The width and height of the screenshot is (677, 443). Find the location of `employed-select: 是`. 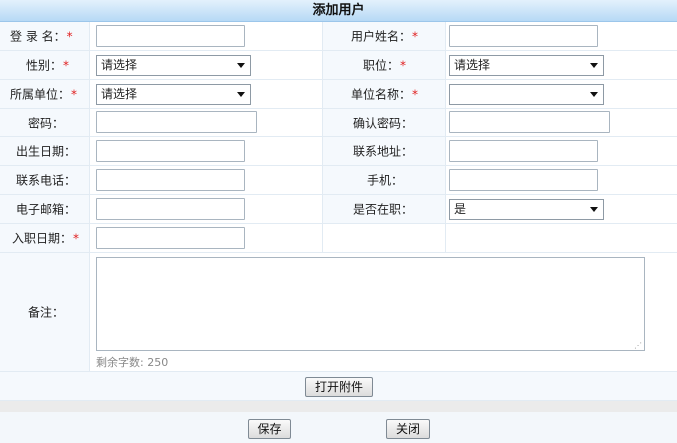

employed-select: 是 is located at coordinates (526, 209).